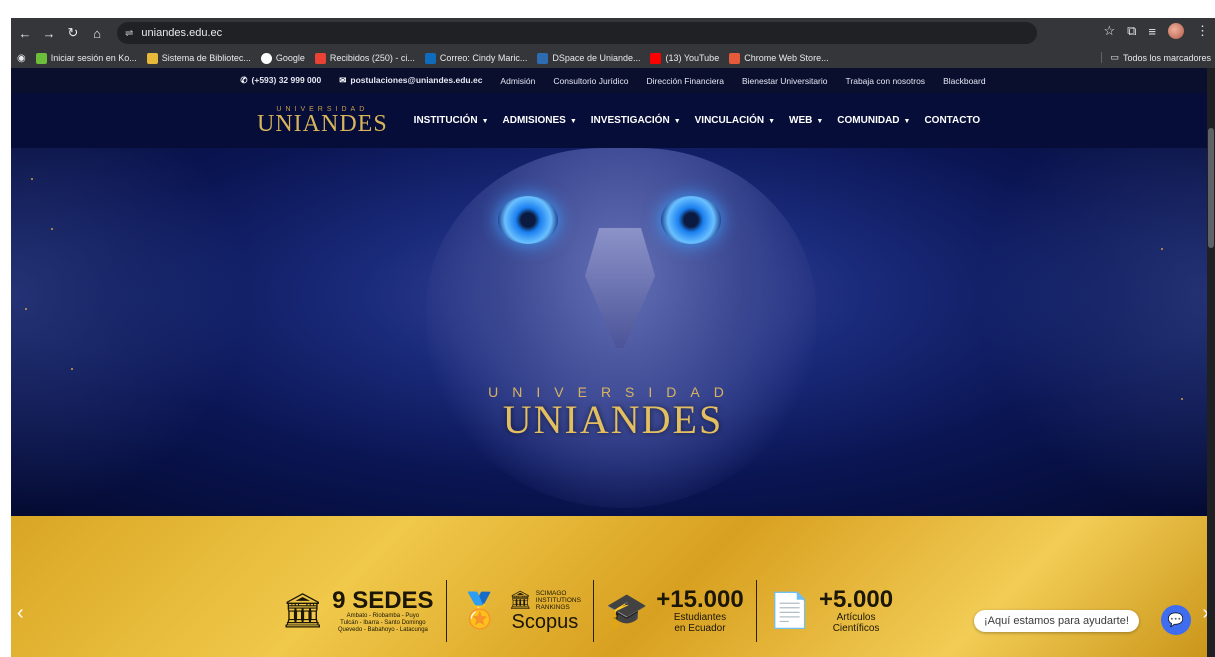 This screenshot has height=657, width=1215. I want to click on institution-icon: 🏛, so click(520, 599).